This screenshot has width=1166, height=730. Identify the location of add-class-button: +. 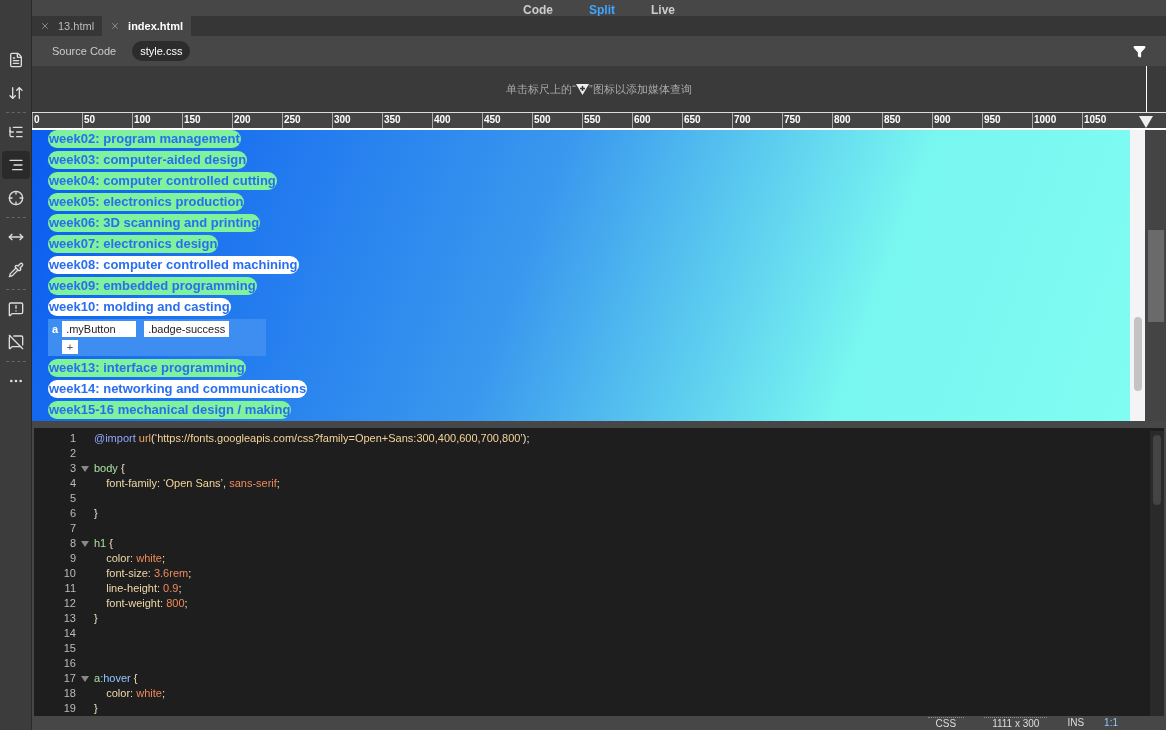
(70, 346).